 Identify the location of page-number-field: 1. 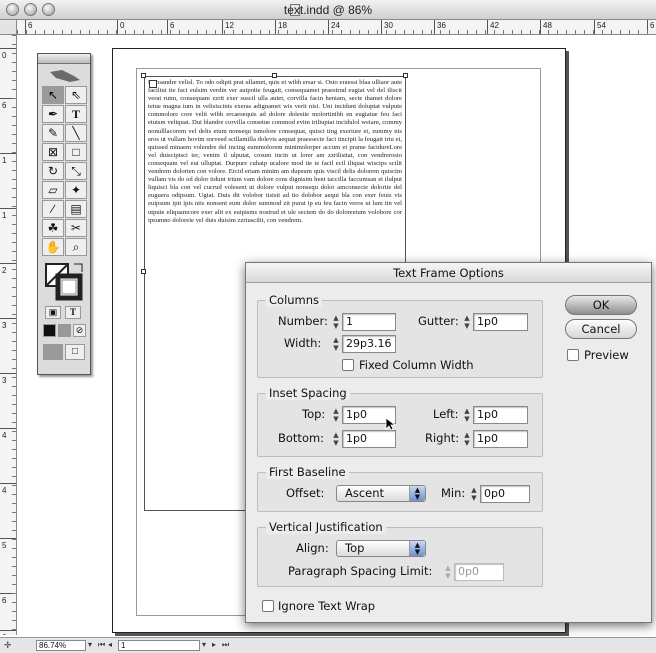
(159, 645).